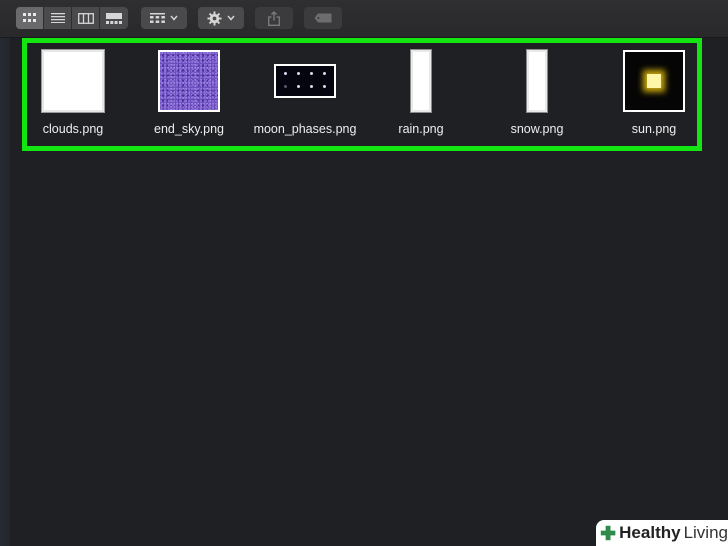  I want to click on watermark-logo: Healthy Living, so click(662, 533).